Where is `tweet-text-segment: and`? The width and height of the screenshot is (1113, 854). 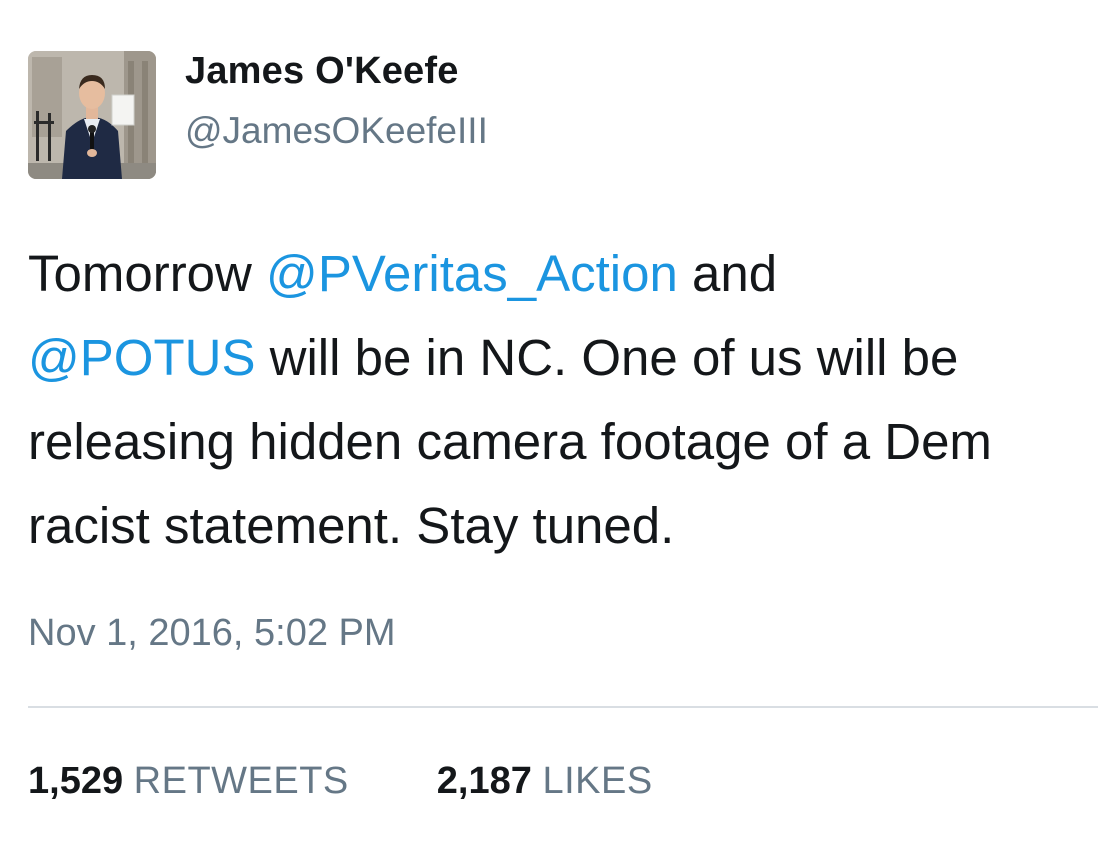
tweet-text-segment: and is located at coordinates (727, 273).